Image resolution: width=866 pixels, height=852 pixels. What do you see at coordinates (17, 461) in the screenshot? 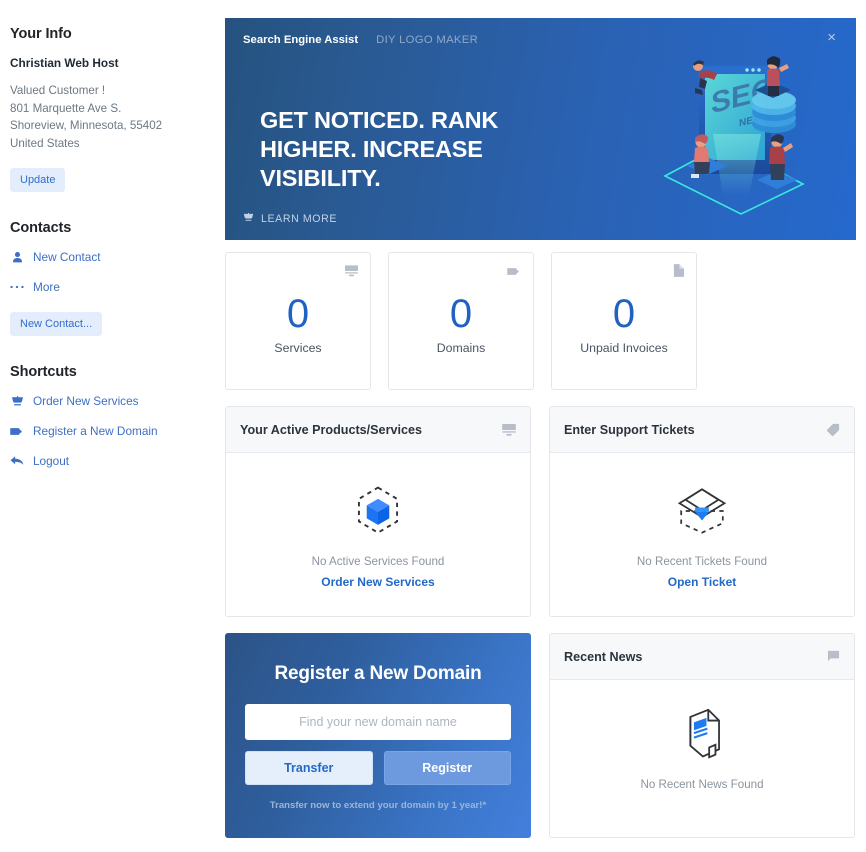
I see `back-arrow-icon` at bounding box center [17, 461].